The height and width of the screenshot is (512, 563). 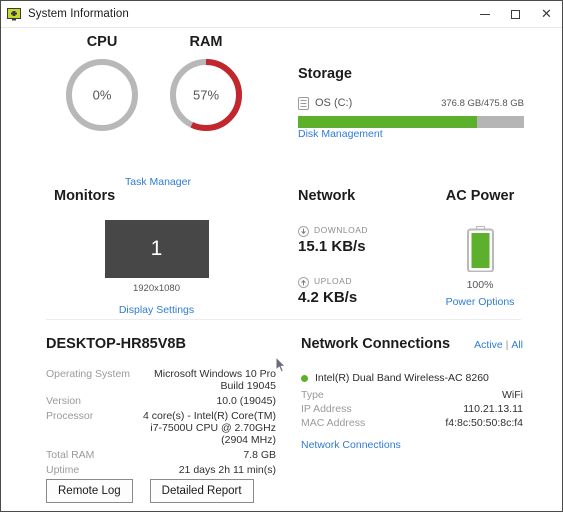 I want to click on row-key: Version, so click(x=64, y=401).